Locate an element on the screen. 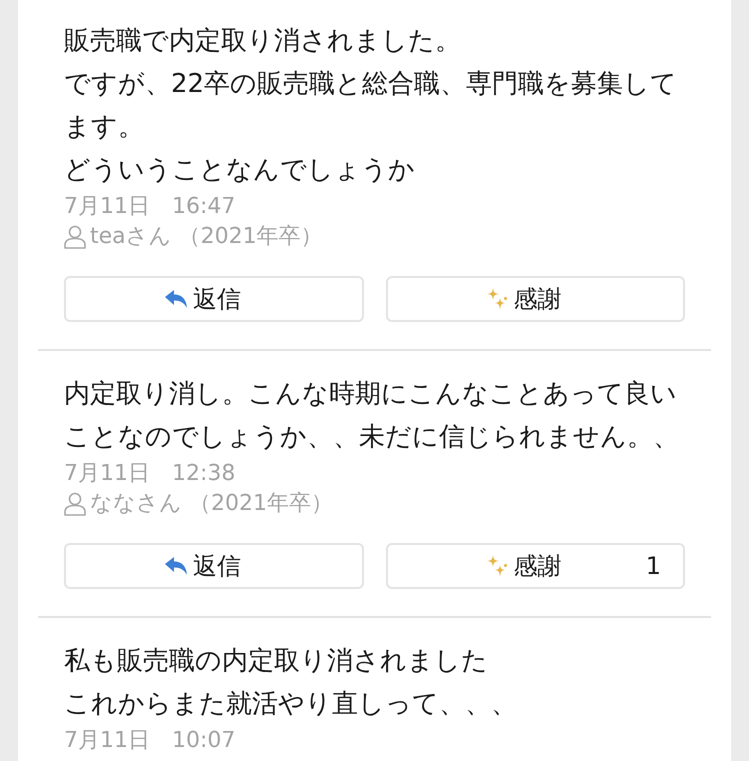 This screenshot has width=749, height=761. post-text: 内定取り消し。こんな時期にこんなことあって良い ことなのでしょうか、、未だに信じられません。、 is located at coordinates (372, 416).